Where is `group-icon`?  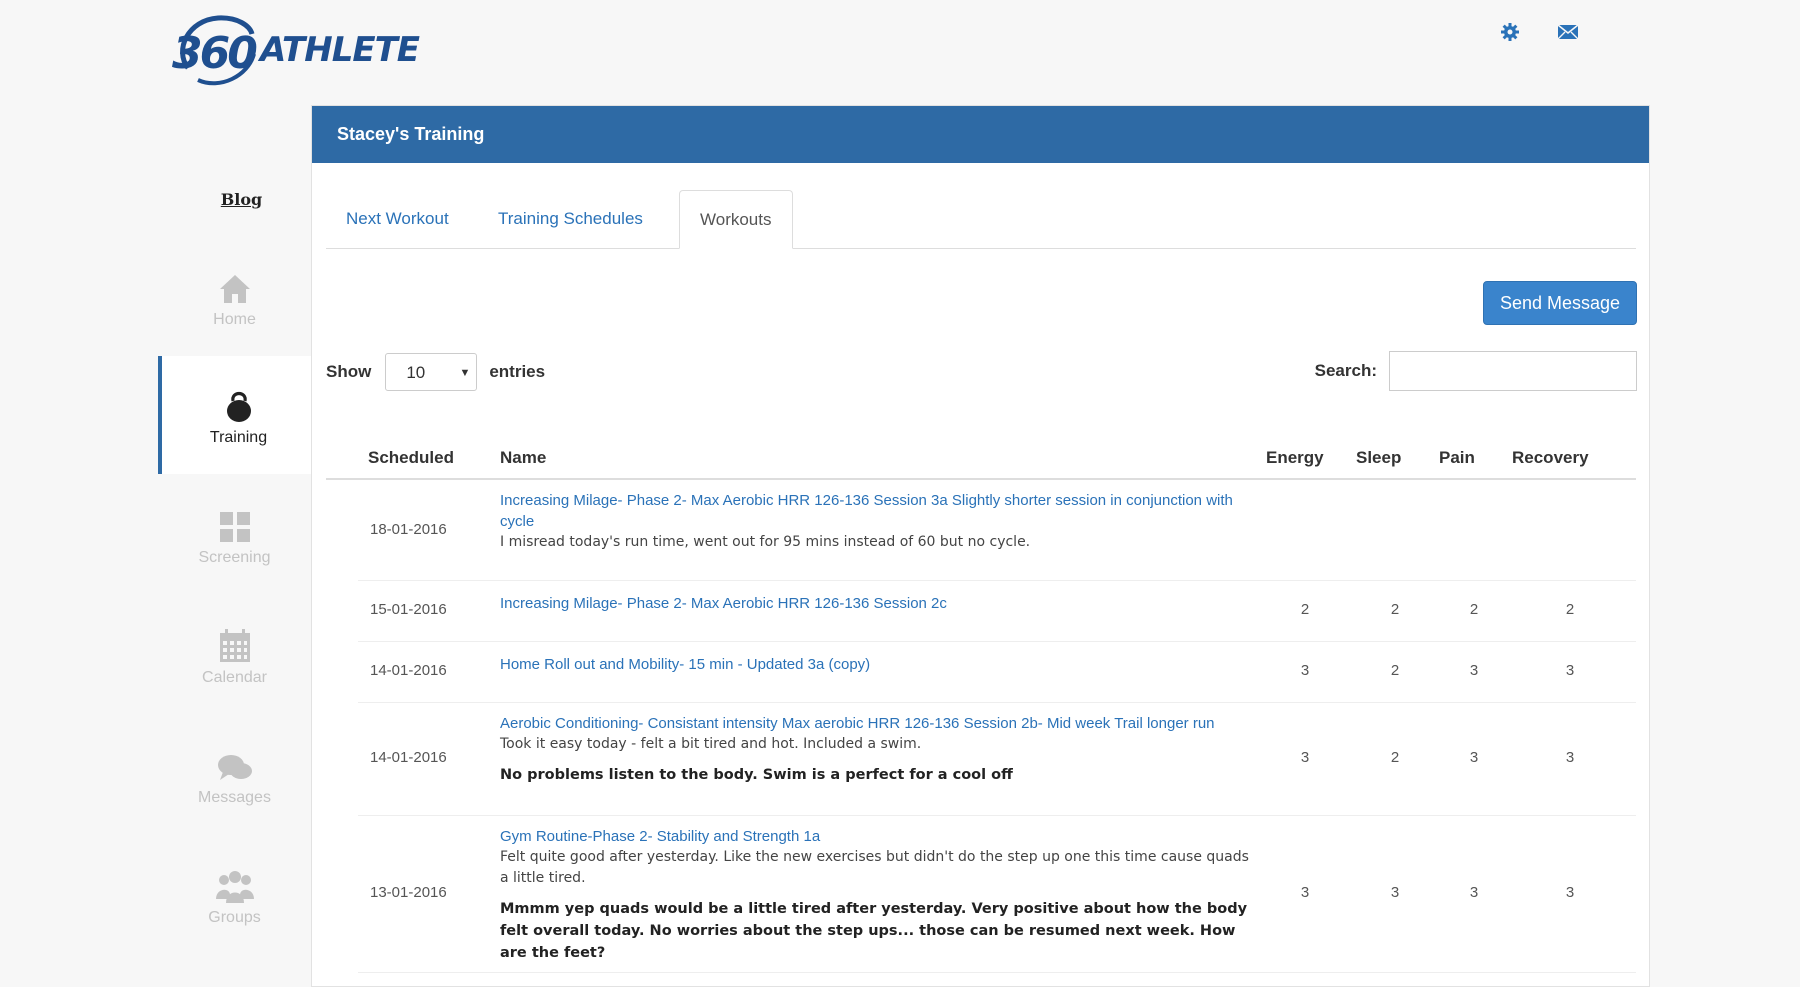
group-icon is located at coordinates (234, 883).